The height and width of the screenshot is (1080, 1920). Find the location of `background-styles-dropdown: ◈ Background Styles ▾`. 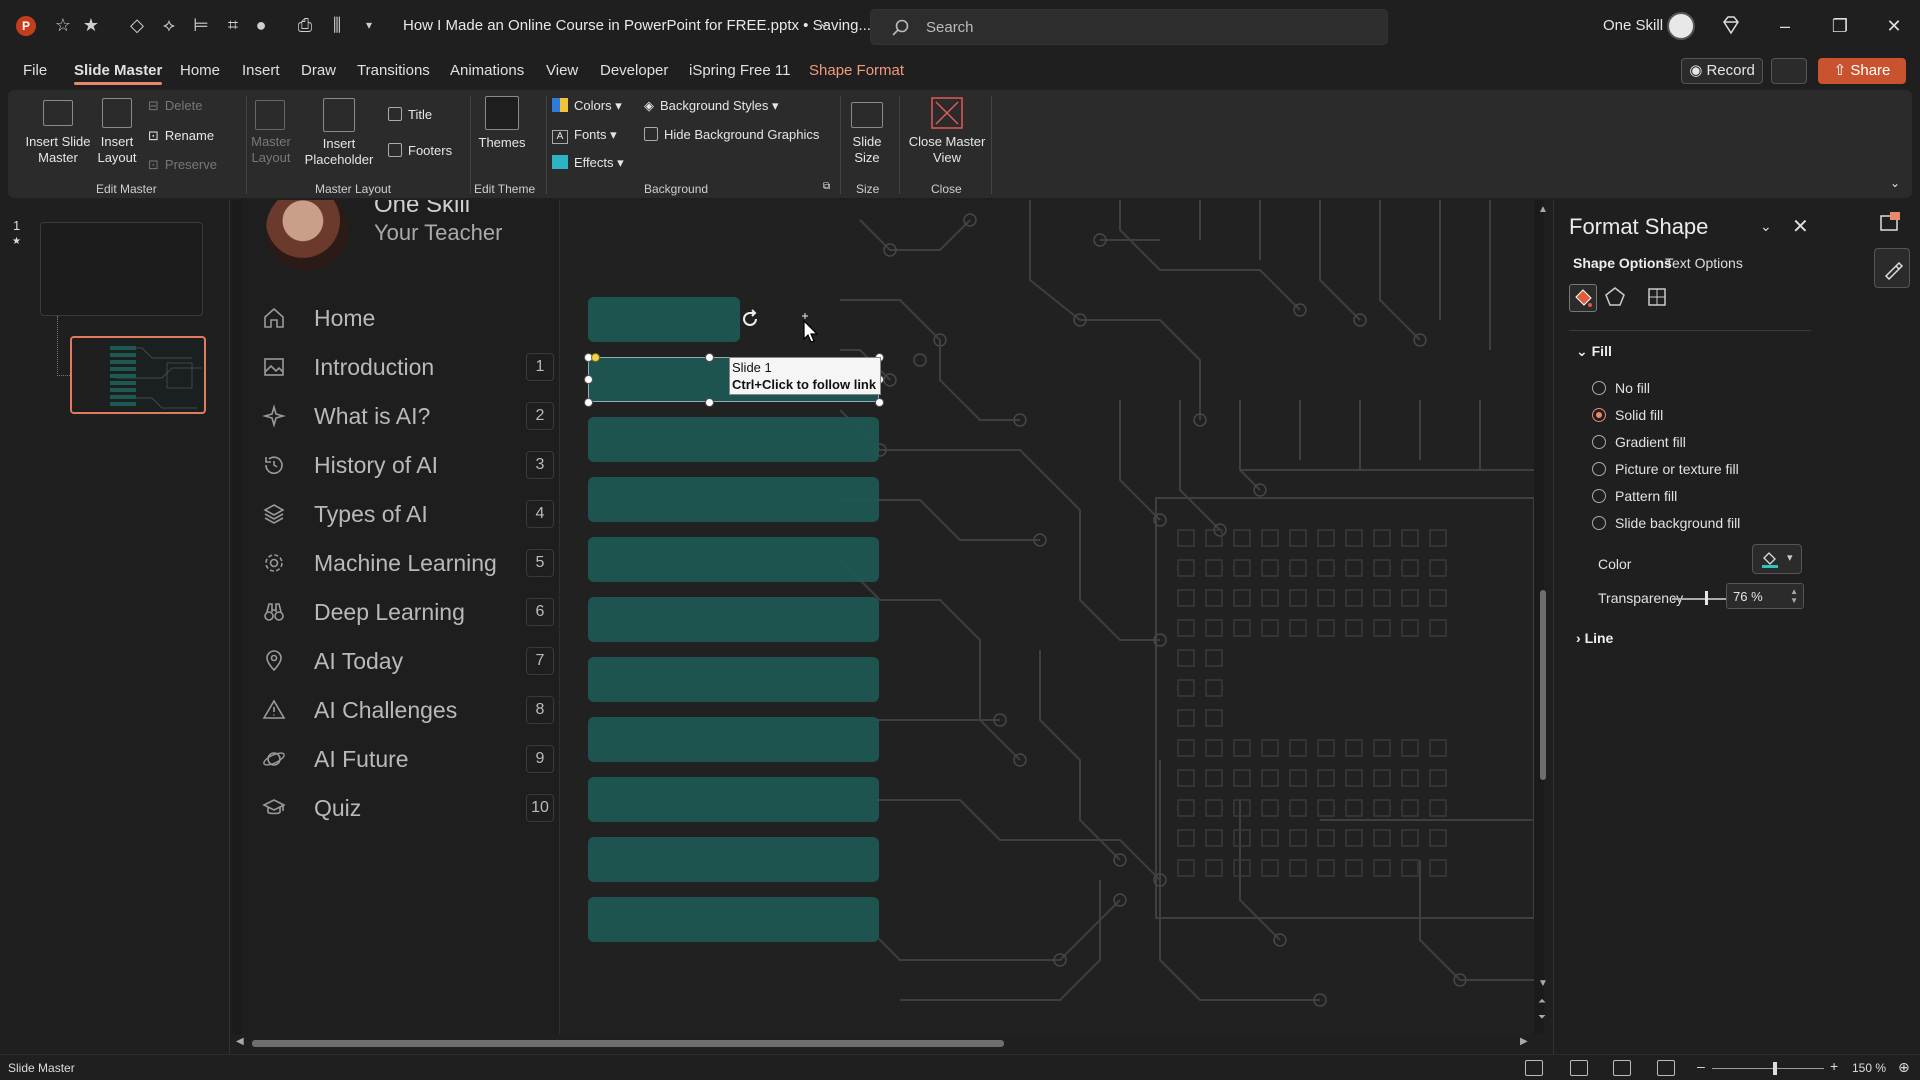

background-styles-dropdown: ◈ Background Styles ▾ is located at coordinates (711, 106).